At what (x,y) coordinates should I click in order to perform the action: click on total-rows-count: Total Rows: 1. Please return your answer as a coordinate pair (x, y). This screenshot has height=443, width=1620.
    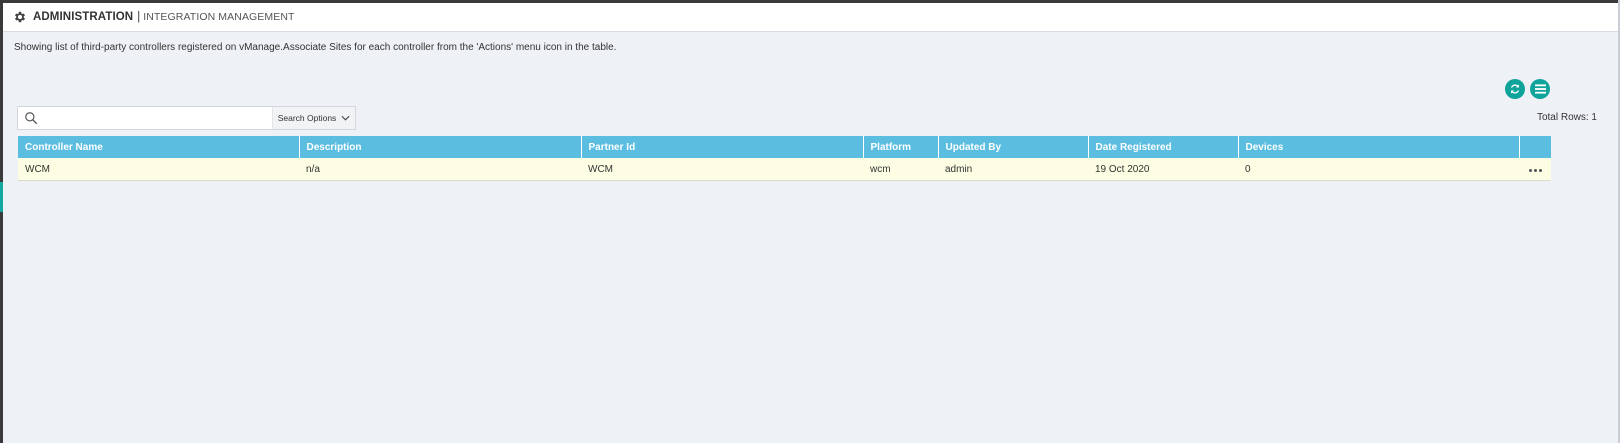
    Looking at the image, I should click on (1566, 117).